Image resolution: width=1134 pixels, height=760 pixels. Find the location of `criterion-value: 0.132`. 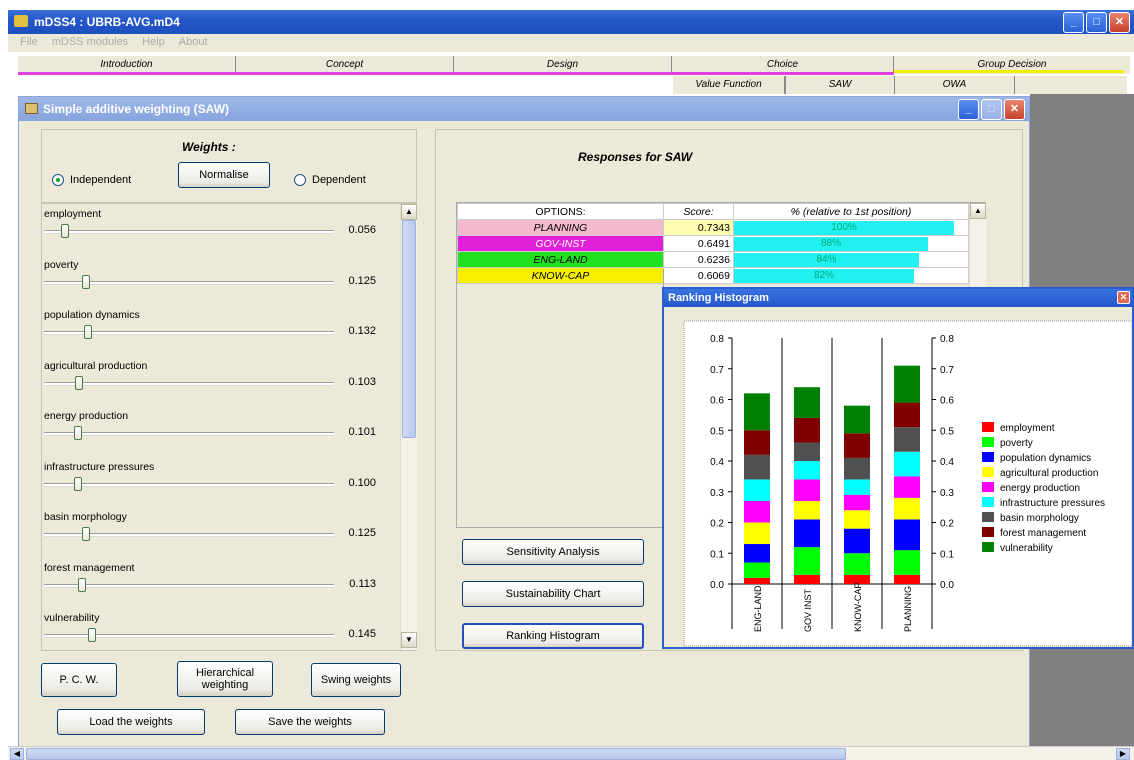

criterion-value: 0.132 is located at coordinates (362, 331).